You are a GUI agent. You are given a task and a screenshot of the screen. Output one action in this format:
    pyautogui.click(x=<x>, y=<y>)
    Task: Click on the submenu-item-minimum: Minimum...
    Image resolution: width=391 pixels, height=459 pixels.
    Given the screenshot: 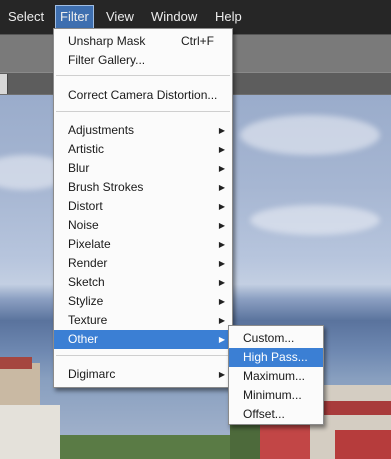 What is the action you would take?
    pyautogui.click(x=276, y=395)
    